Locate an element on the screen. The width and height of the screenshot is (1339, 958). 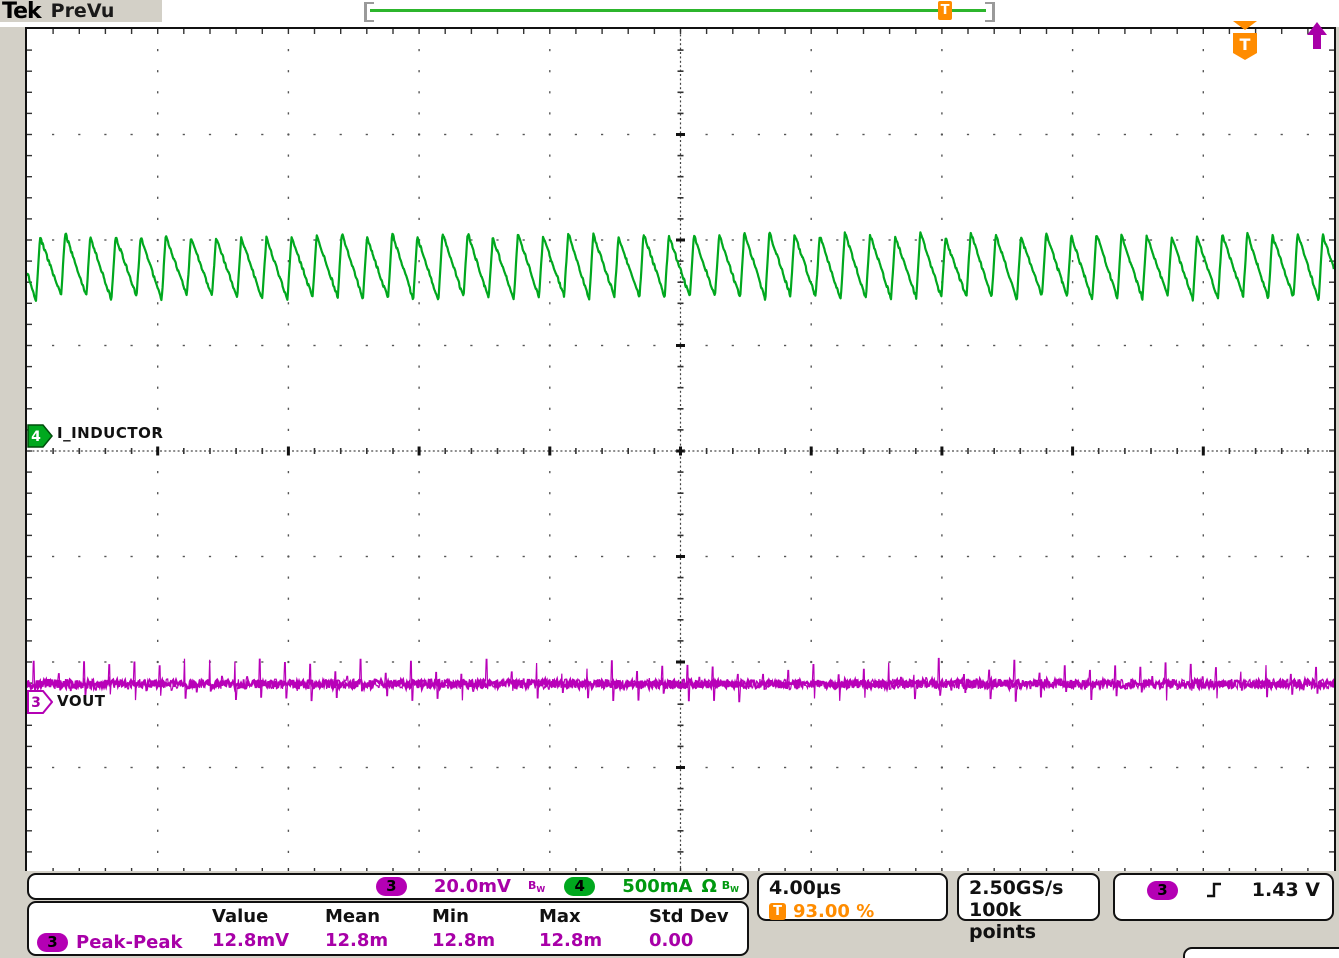
ch4-label: I_INDUCTOR is located at coordinates (110, 433).